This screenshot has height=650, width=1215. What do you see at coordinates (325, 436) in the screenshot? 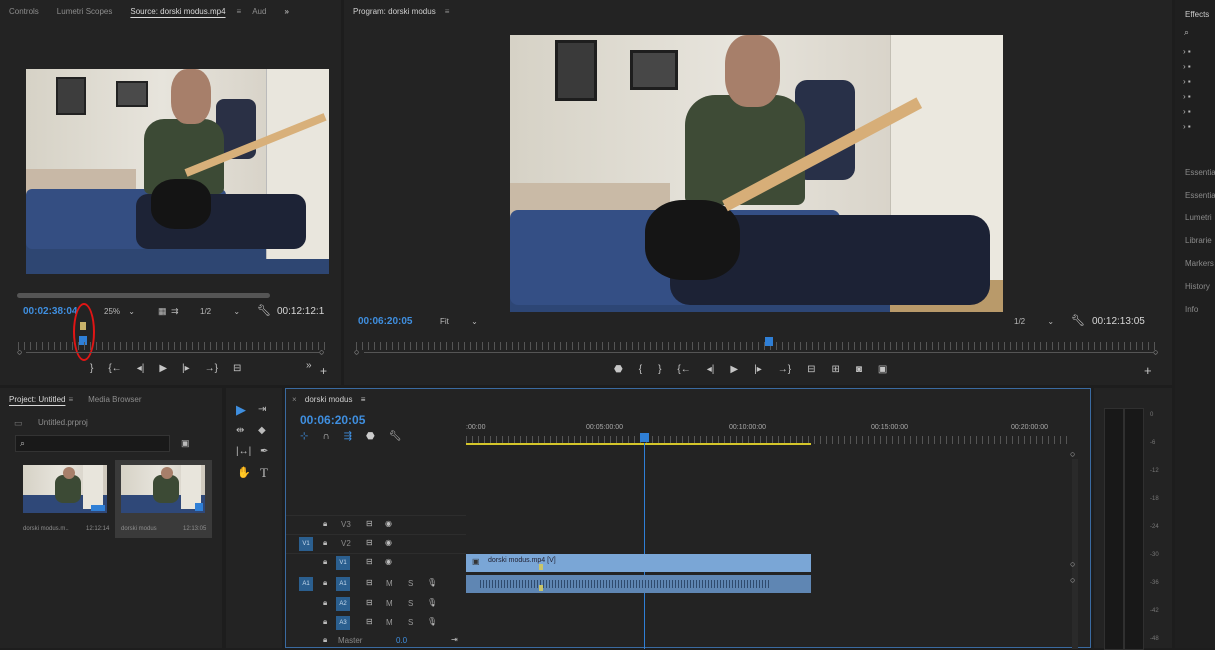
I see `snap-magnet-icon: ∩` at bounding box center [325, 436].